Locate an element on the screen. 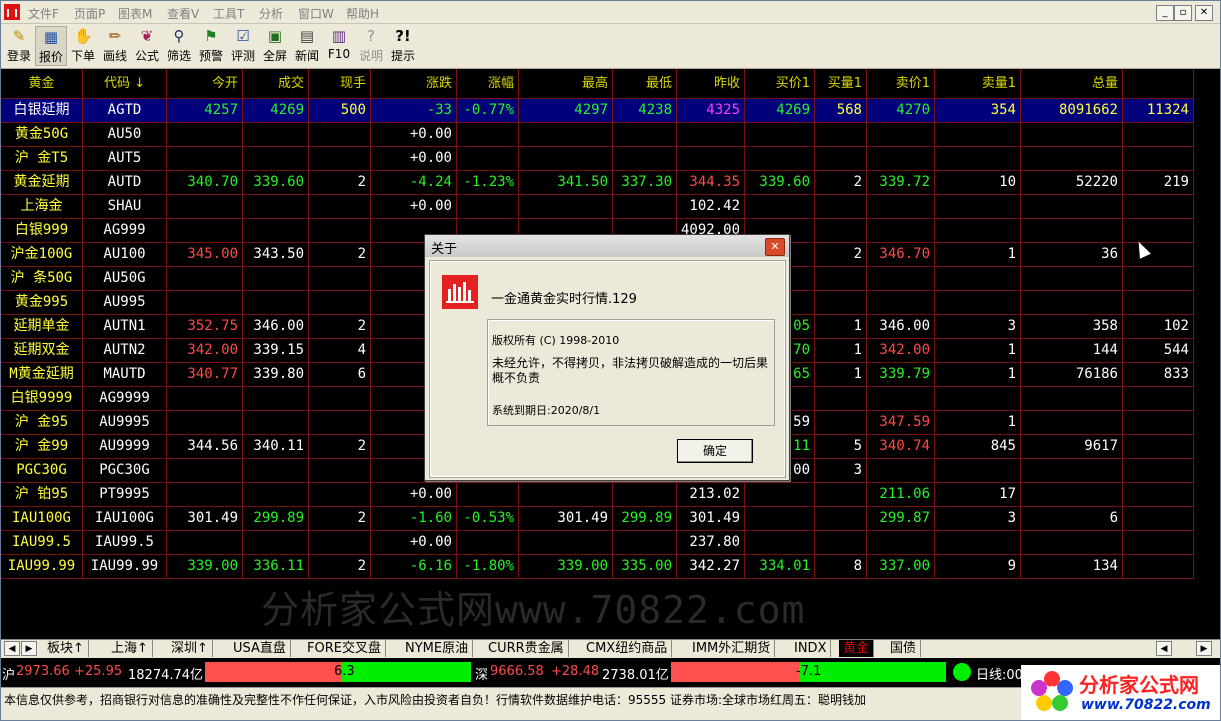  toolbar-evaluate-button: ☑ 评测 is located at coordinates (243, 46).